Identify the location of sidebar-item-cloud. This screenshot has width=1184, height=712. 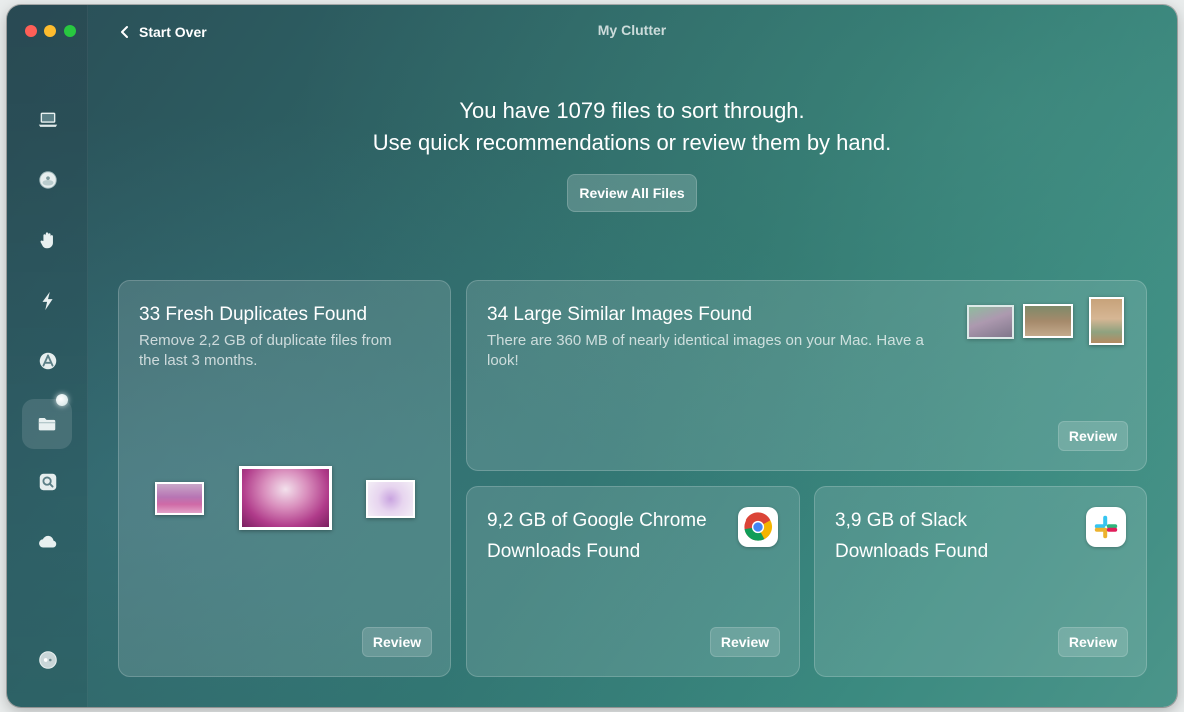
(48, 542).